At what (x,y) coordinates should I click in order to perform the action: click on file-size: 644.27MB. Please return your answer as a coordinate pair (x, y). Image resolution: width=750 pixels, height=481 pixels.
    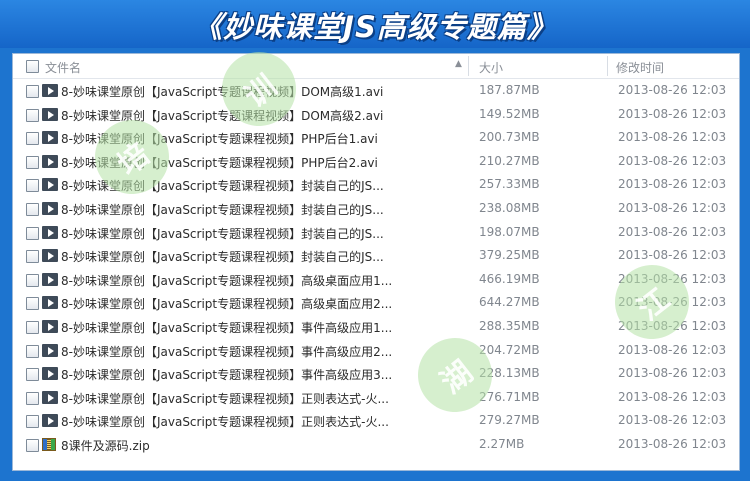
    Looking at the image, I should click on (509, 302).